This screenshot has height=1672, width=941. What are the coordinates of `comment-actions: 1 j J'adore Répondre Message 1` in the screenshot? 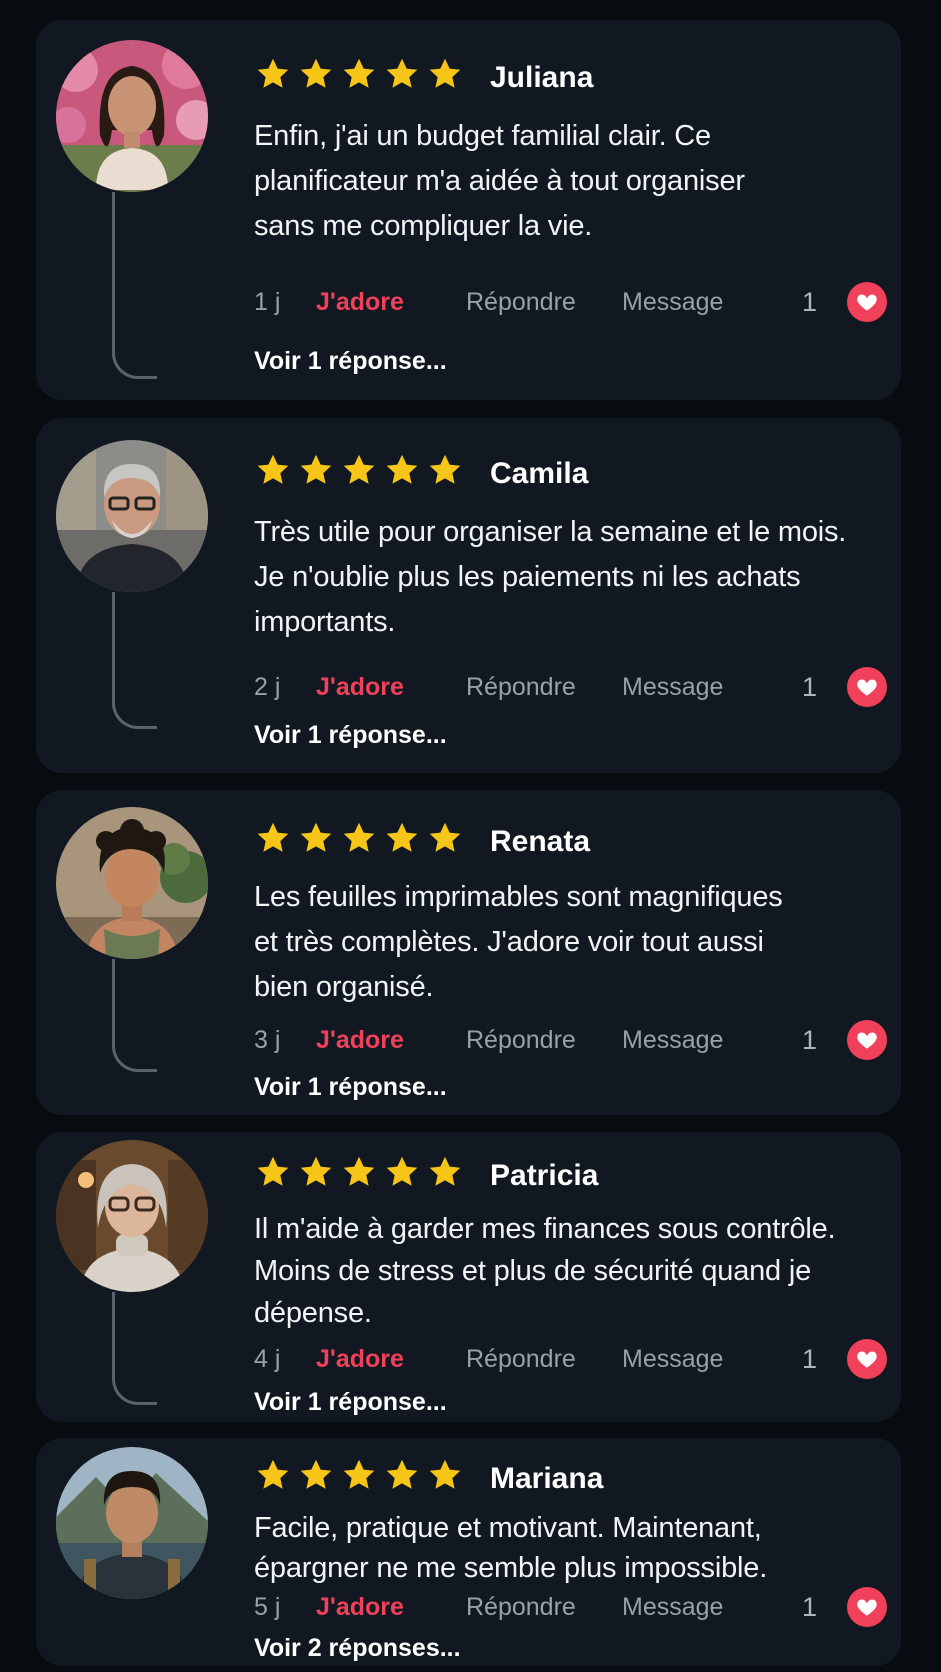 It's located at (570, 302).